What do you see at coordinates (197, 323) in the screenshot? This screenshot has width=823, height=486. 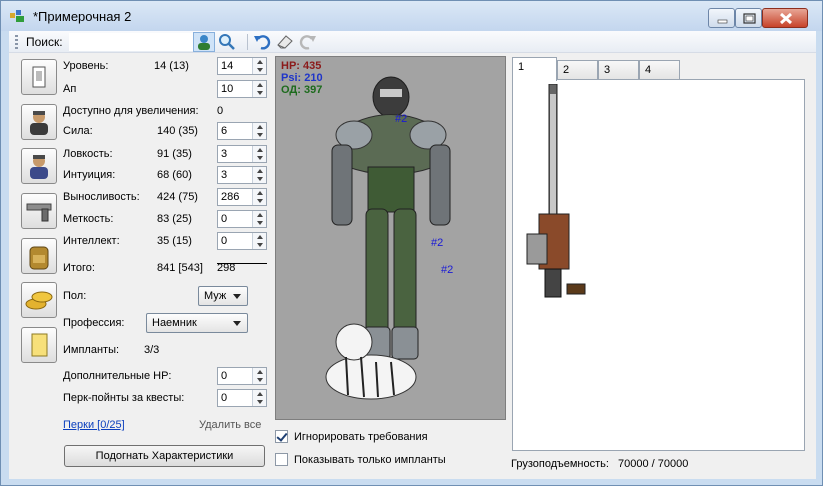 I see `profession-select: Наемник` at bounding box center [197, 323].